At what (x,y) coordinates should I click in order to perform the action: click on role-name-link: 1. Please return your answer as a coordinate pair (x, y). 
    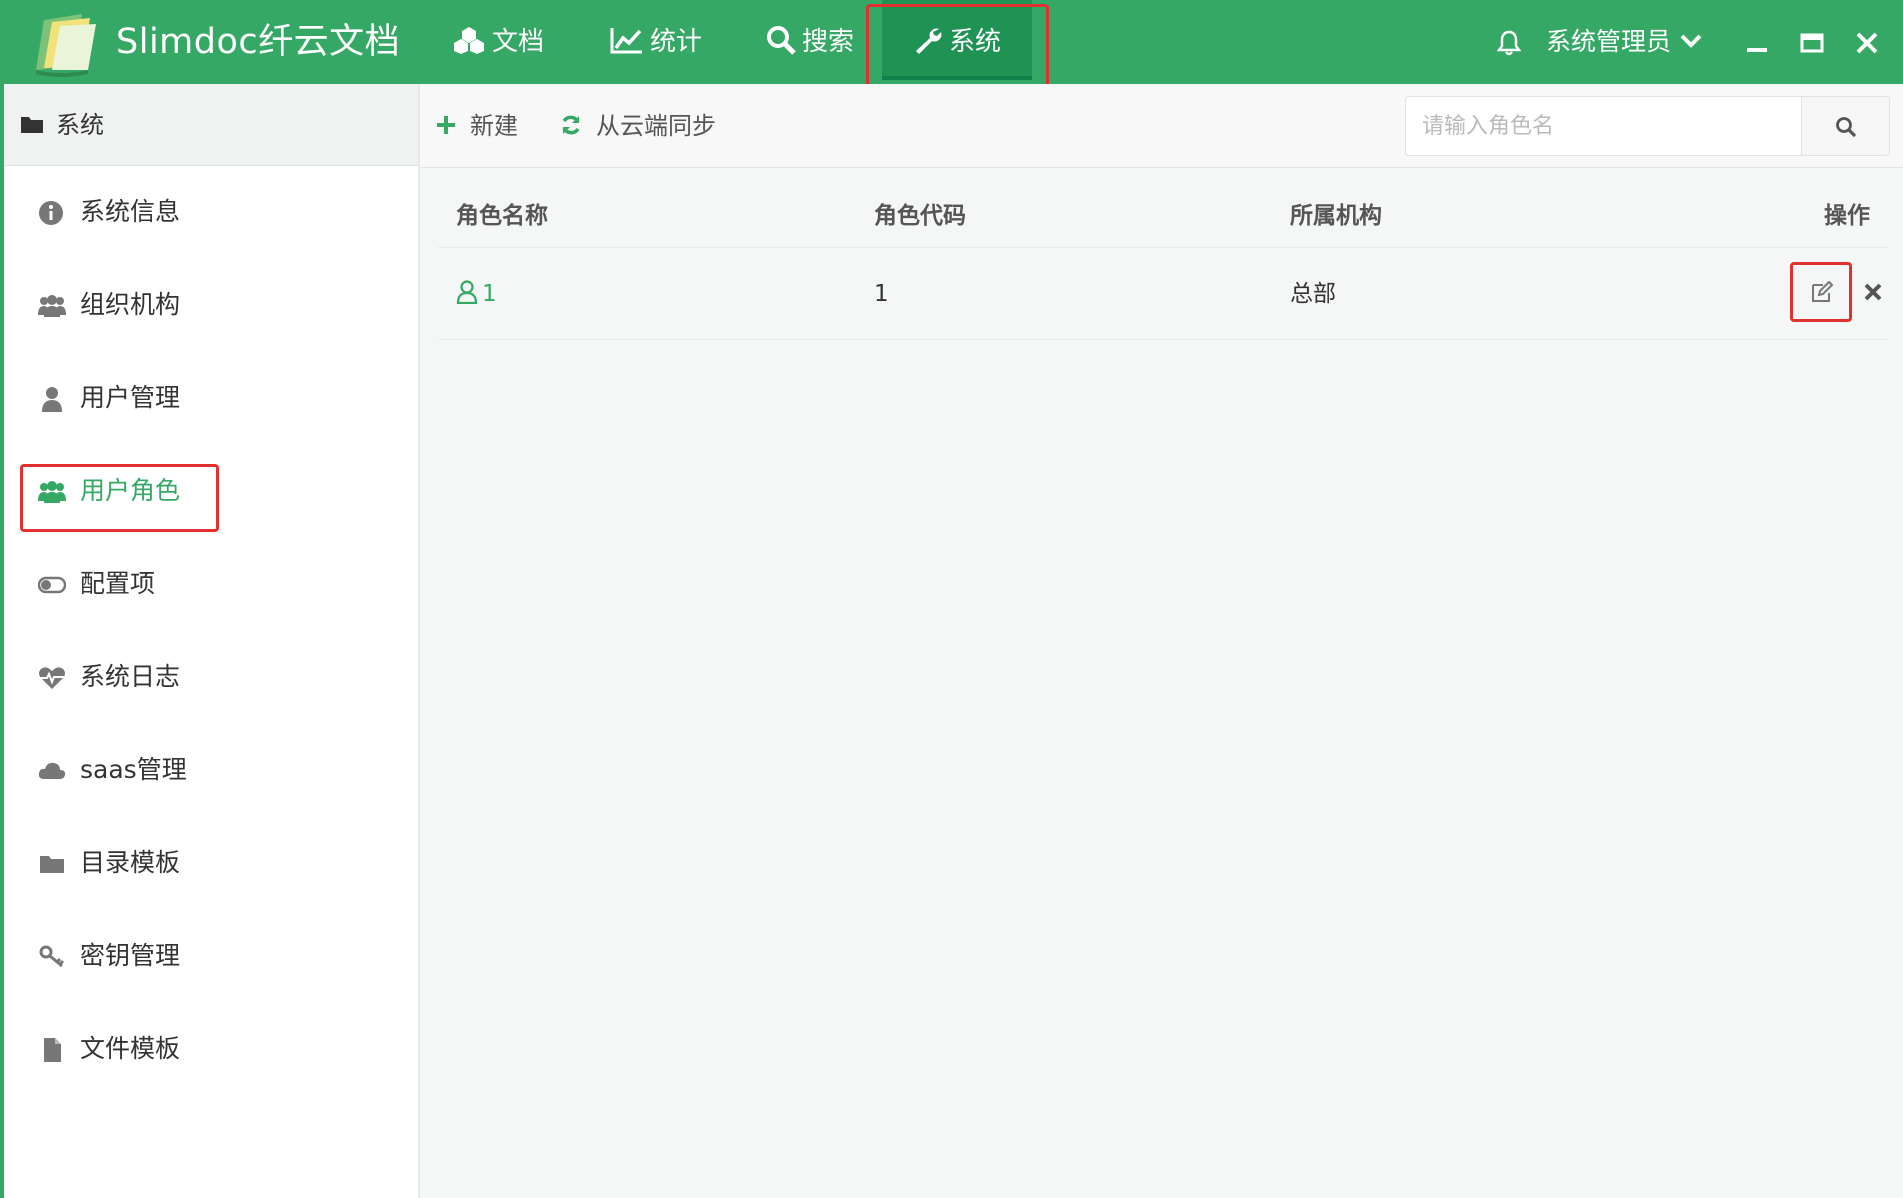
    Looking at the image, I should click on (476, 294).